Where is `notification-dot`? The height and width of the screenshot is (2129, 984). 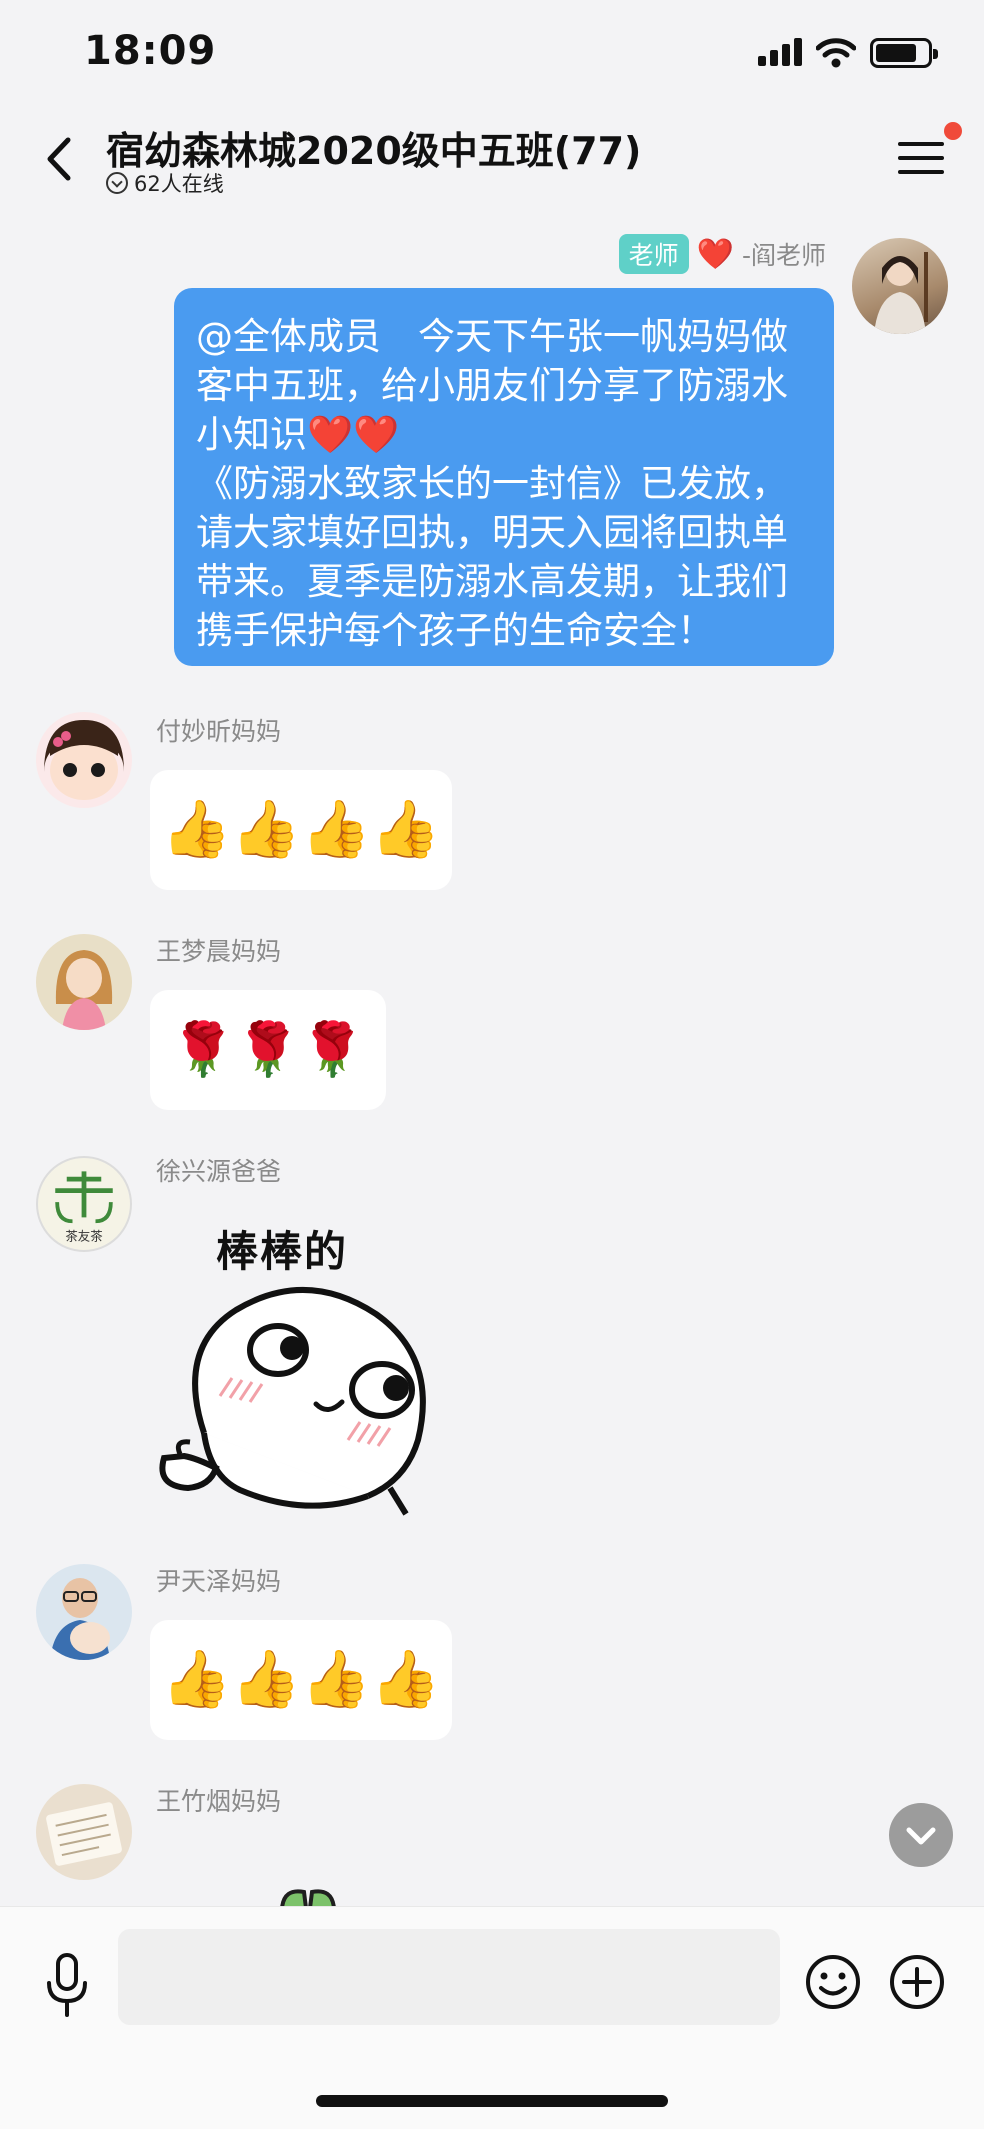 notification-dot is located at coordinates (953, 131).